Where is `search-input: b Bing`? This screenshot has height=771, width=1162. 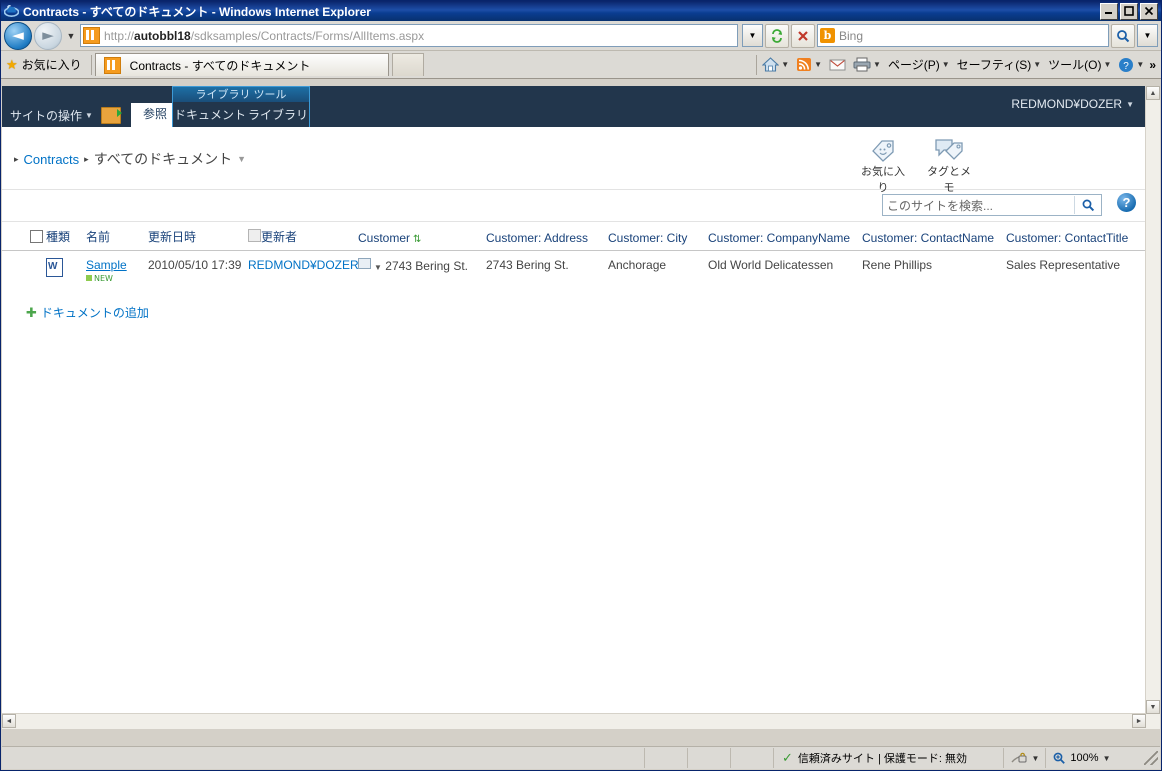 search-input: b Bing is located at coordinates (963, 35).